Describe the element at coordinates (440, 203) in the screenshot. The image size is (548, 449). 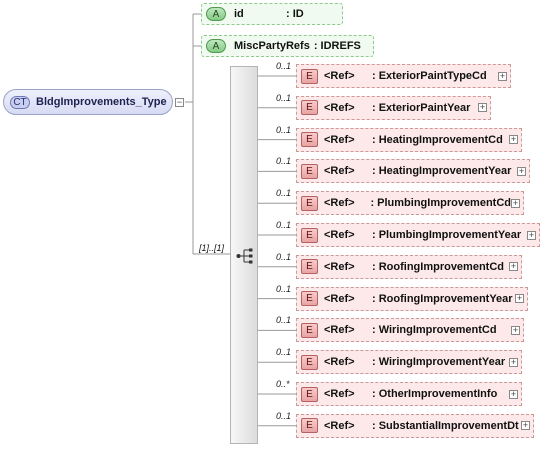
I see `element-name: : PlumbingImprovementCd` at that location.